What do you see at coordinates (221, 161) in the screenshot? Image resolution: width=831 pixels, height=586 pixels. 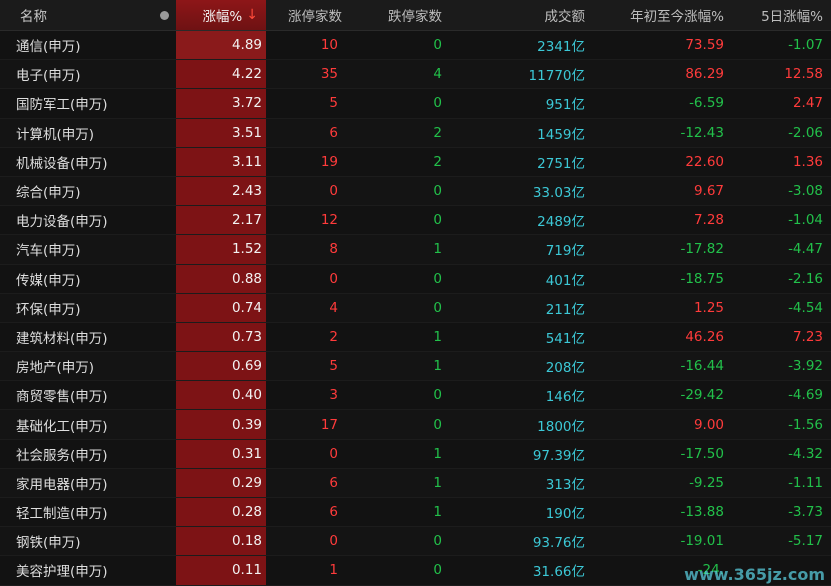 I see `change-pct: 3.11` at bounding box center [221, 161].